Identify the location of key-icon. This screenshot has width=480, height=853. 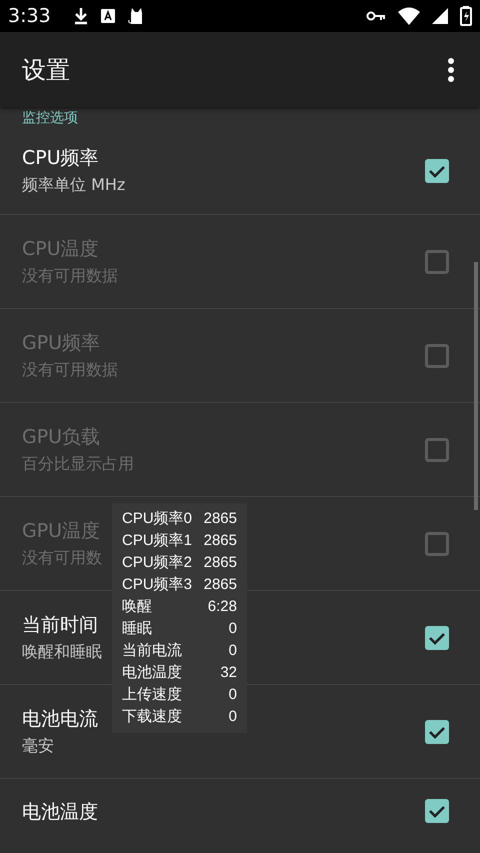
(376, 16).